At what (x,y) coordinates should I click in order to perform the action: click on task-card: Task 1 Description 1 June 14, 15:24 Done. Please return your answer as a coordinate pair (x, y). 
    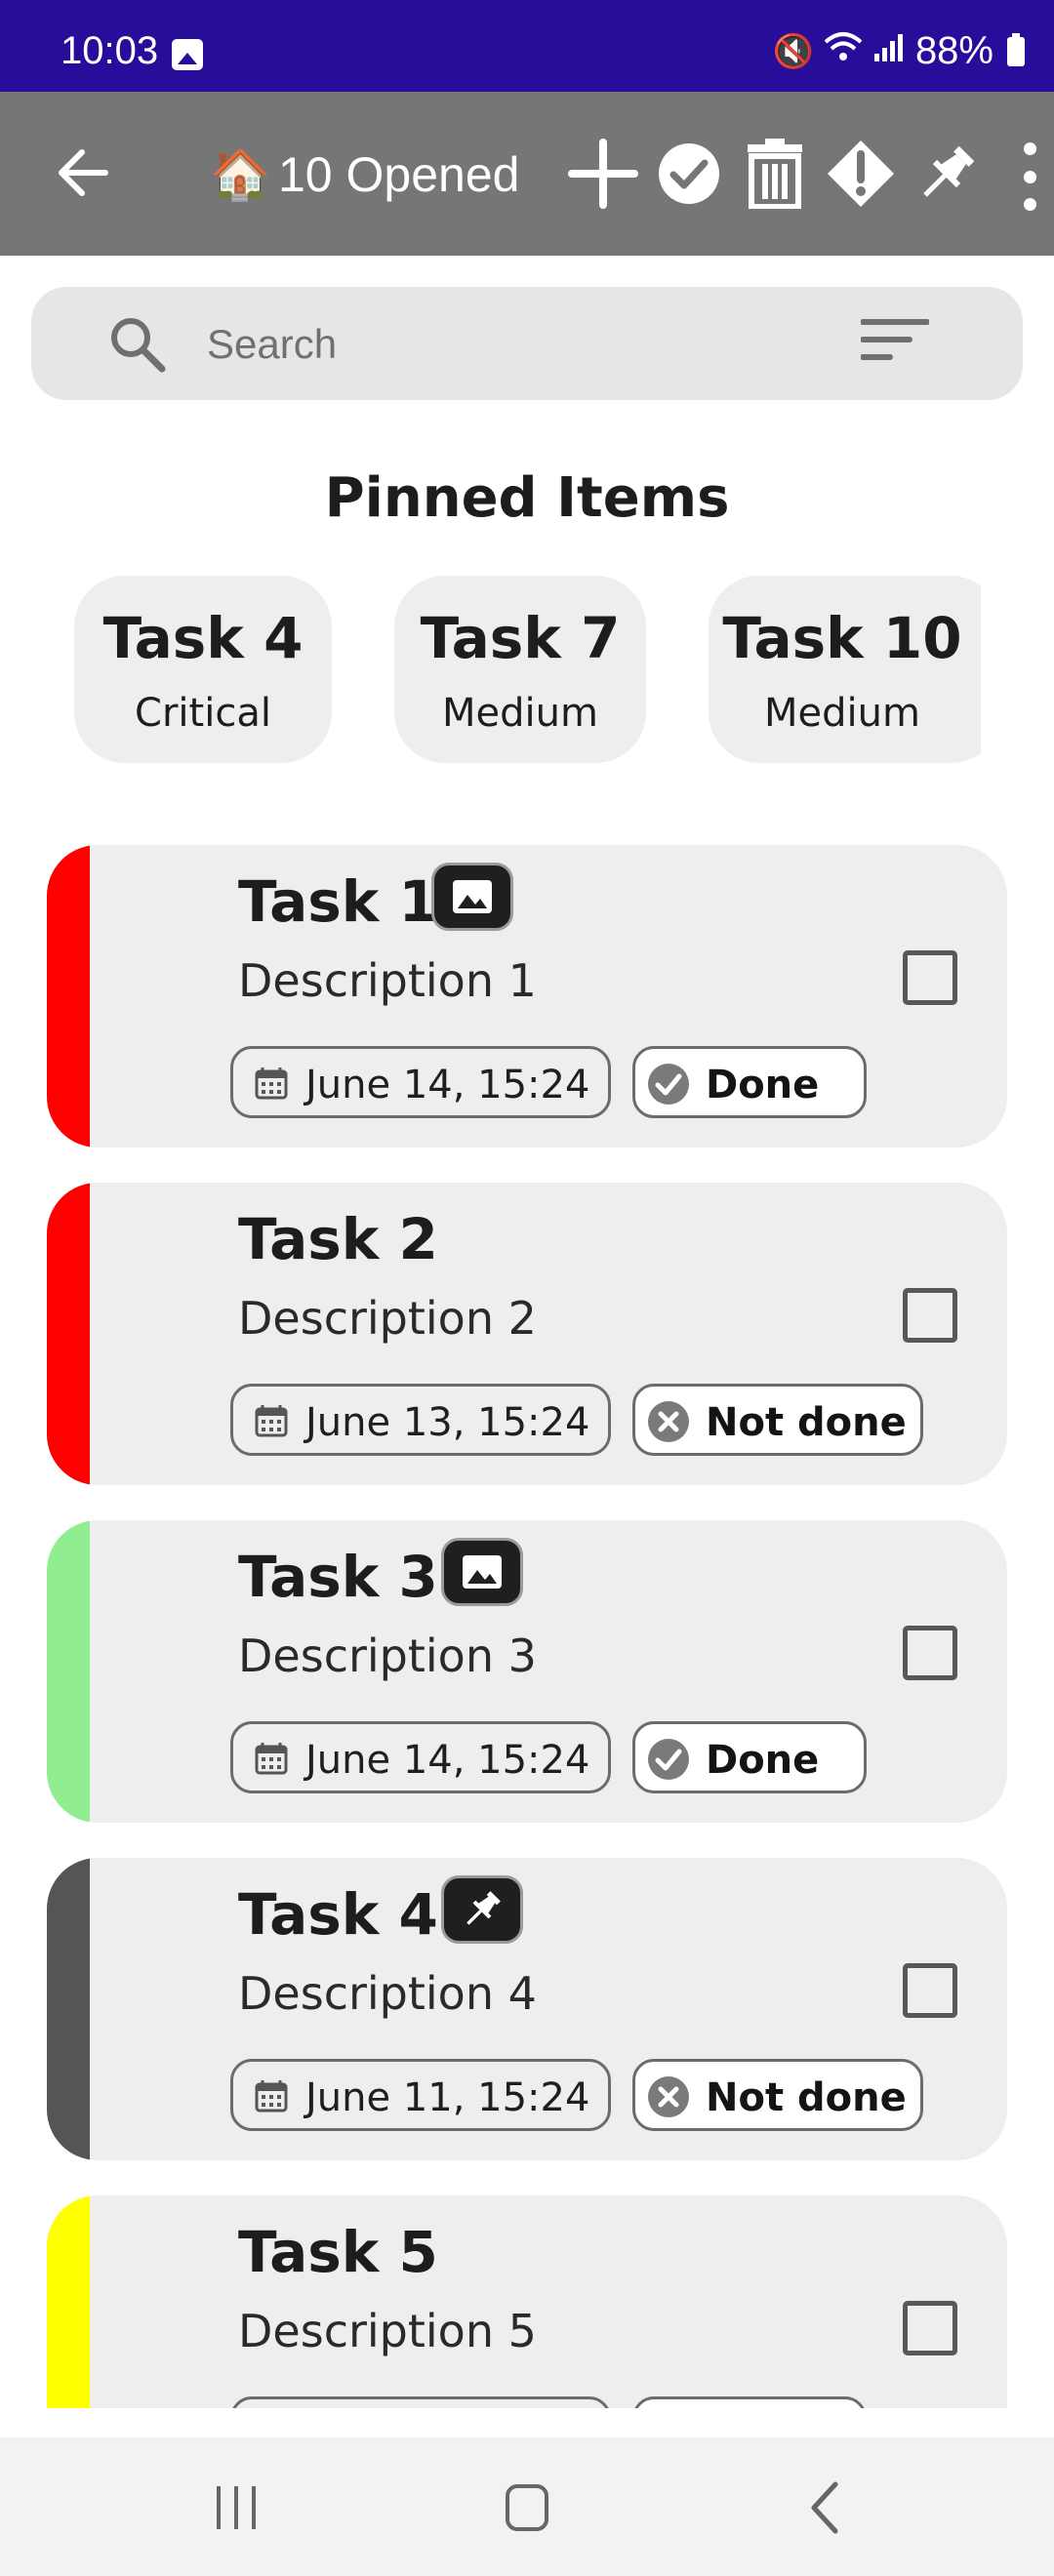
    Looking at the image, I should click on (527, 996).